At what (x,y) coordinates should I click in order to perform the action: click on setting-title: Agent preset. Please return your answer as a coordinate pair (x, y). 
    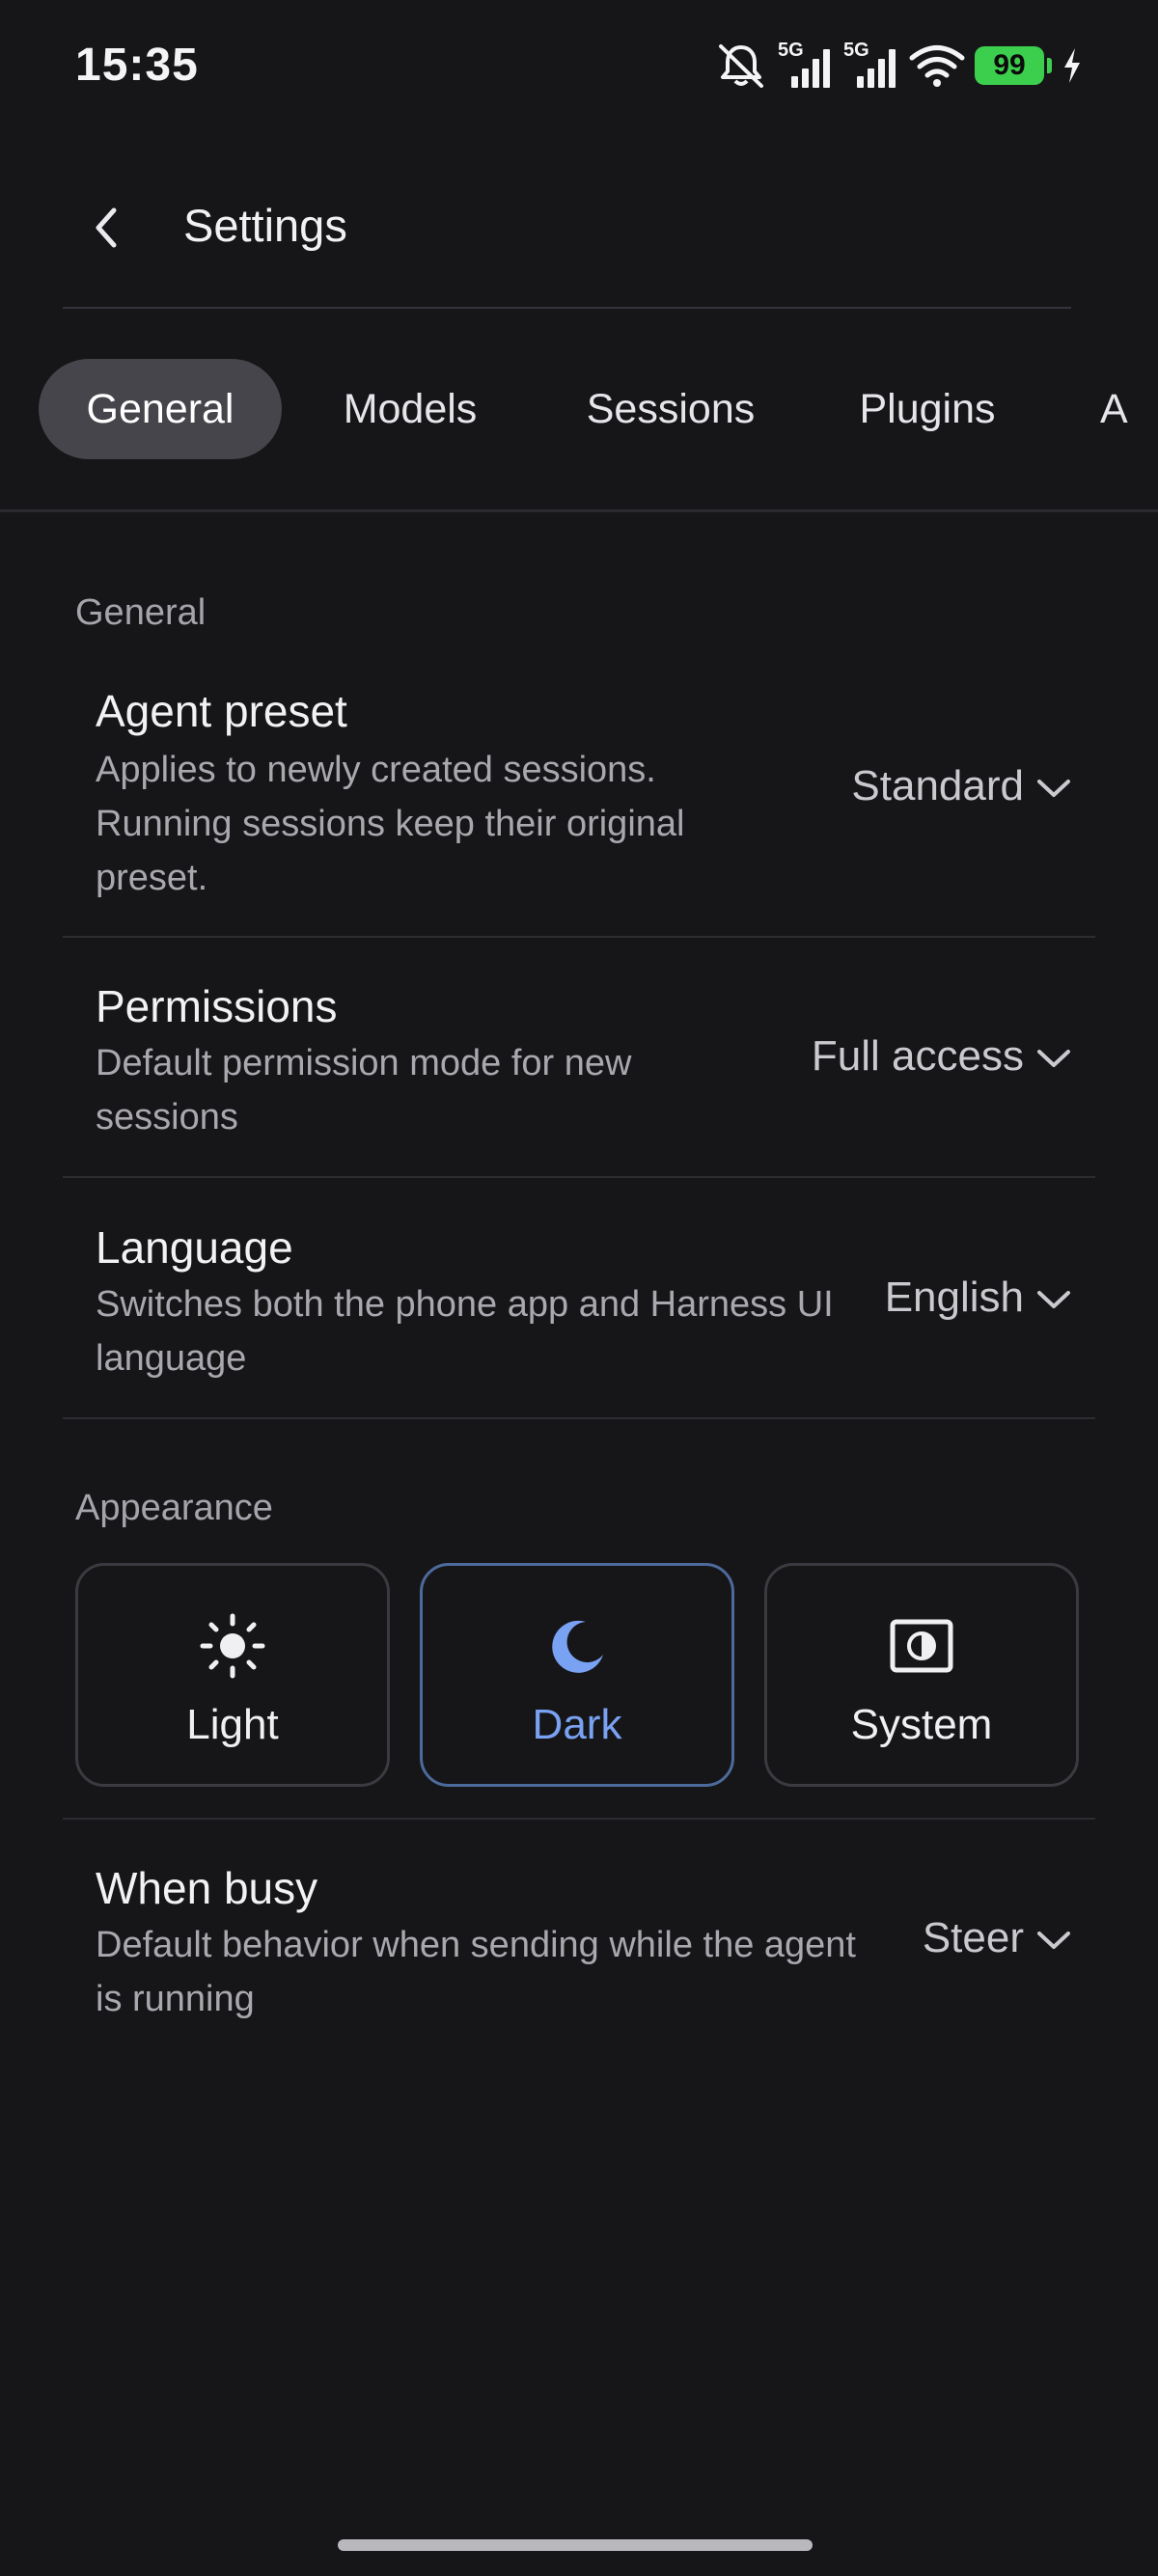
    Looking at the image, I should click on (221, 711).